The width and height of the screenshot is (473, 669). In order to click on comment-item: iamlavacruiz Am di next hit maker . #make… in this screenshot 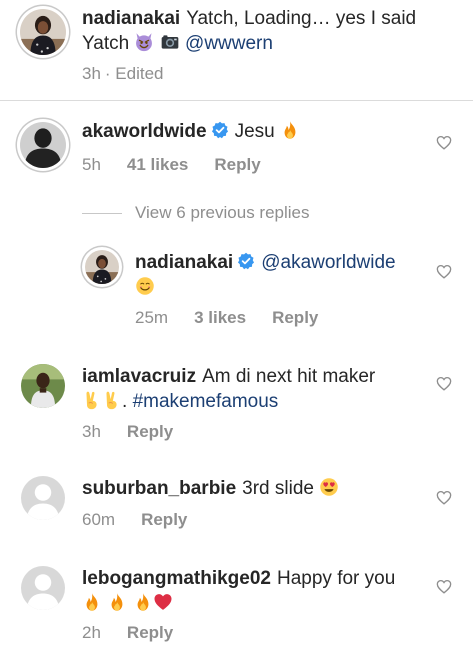, I will do `click(236, 406)`.